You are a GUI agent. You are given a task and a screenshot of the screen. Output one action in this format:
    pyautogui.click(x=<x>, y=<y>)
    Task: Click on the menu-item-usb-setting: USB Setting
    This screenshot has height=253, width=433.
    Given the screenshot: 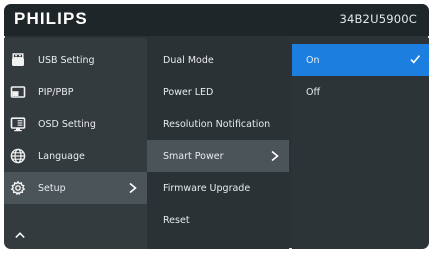 What is the action you would take?
    pyautogui.click(x=75, y=60)
    